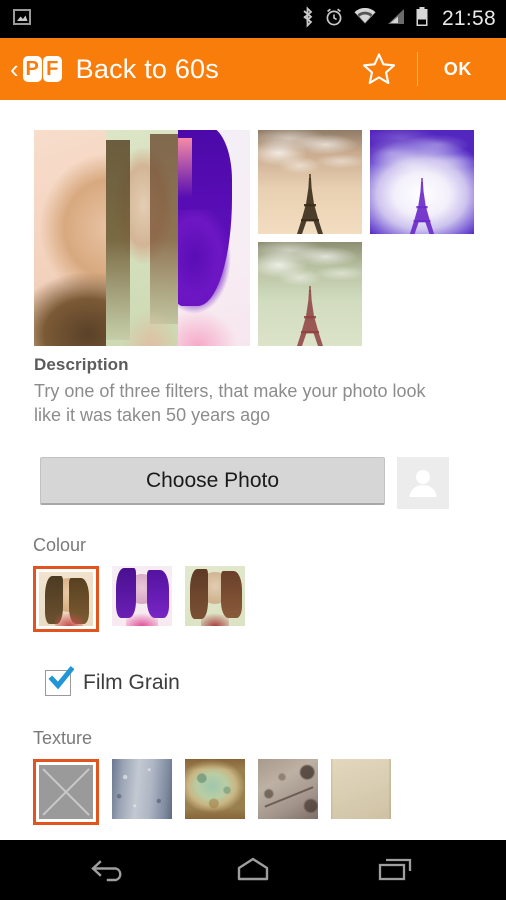 The height and width of the screenshot is (900, 506). I want to click on colour-option-sepia, so click(66, 599).